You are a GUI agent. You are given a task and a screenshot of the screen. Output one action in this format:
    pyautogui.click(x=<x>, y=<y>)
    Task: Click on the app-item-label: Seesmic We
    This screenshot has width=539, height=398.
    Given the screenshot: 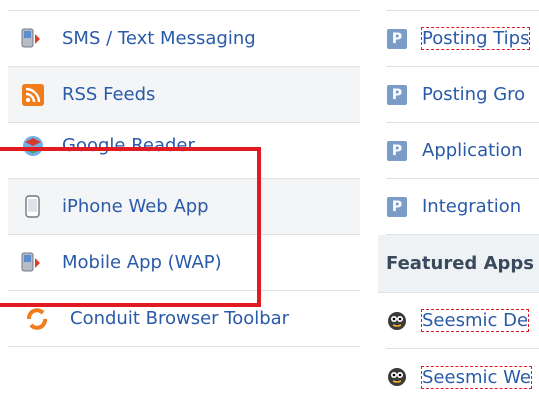 What is the action you would take?
    pyautogui.click(x=476, y=377)
    